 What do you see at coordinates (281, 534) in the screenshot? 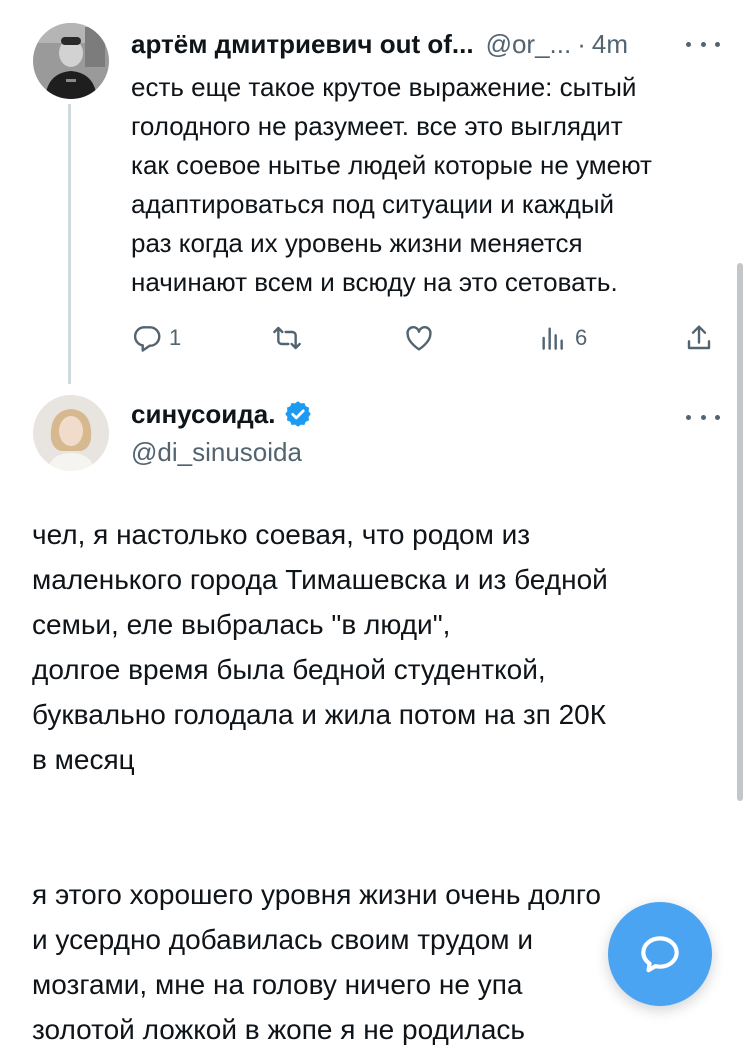
I see `tweet-text-line: чел, я настолько соевая, что родом из` at bounding box center [281, 534].